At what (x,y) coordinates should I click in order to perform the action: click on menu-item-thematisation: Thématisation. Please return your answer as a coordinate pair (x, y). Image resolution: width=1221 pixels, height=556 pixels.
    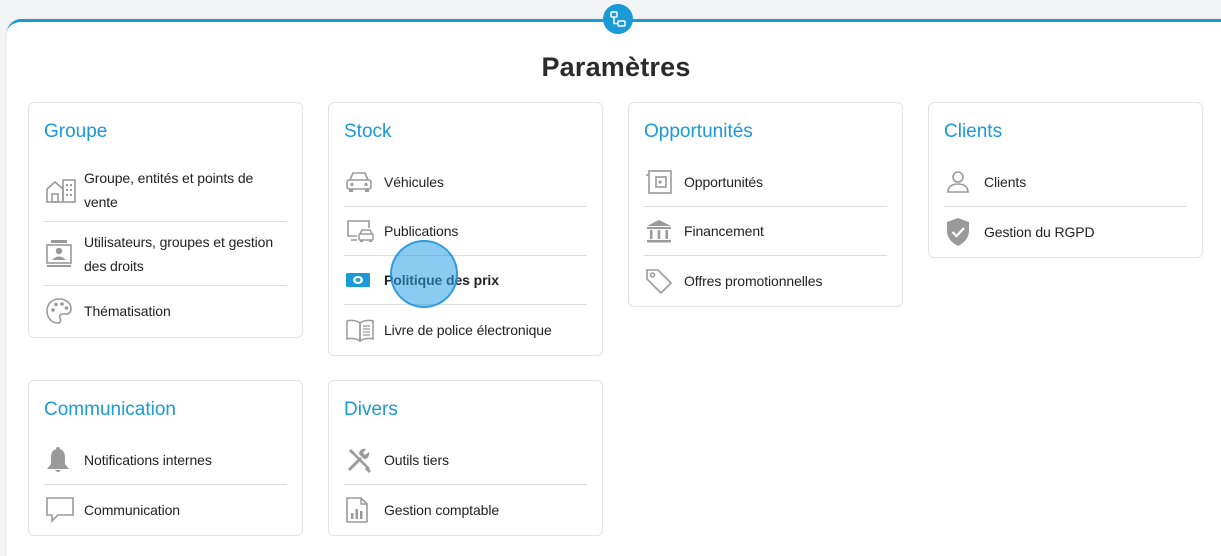
    Looking at the image, I should click on (165, 310).